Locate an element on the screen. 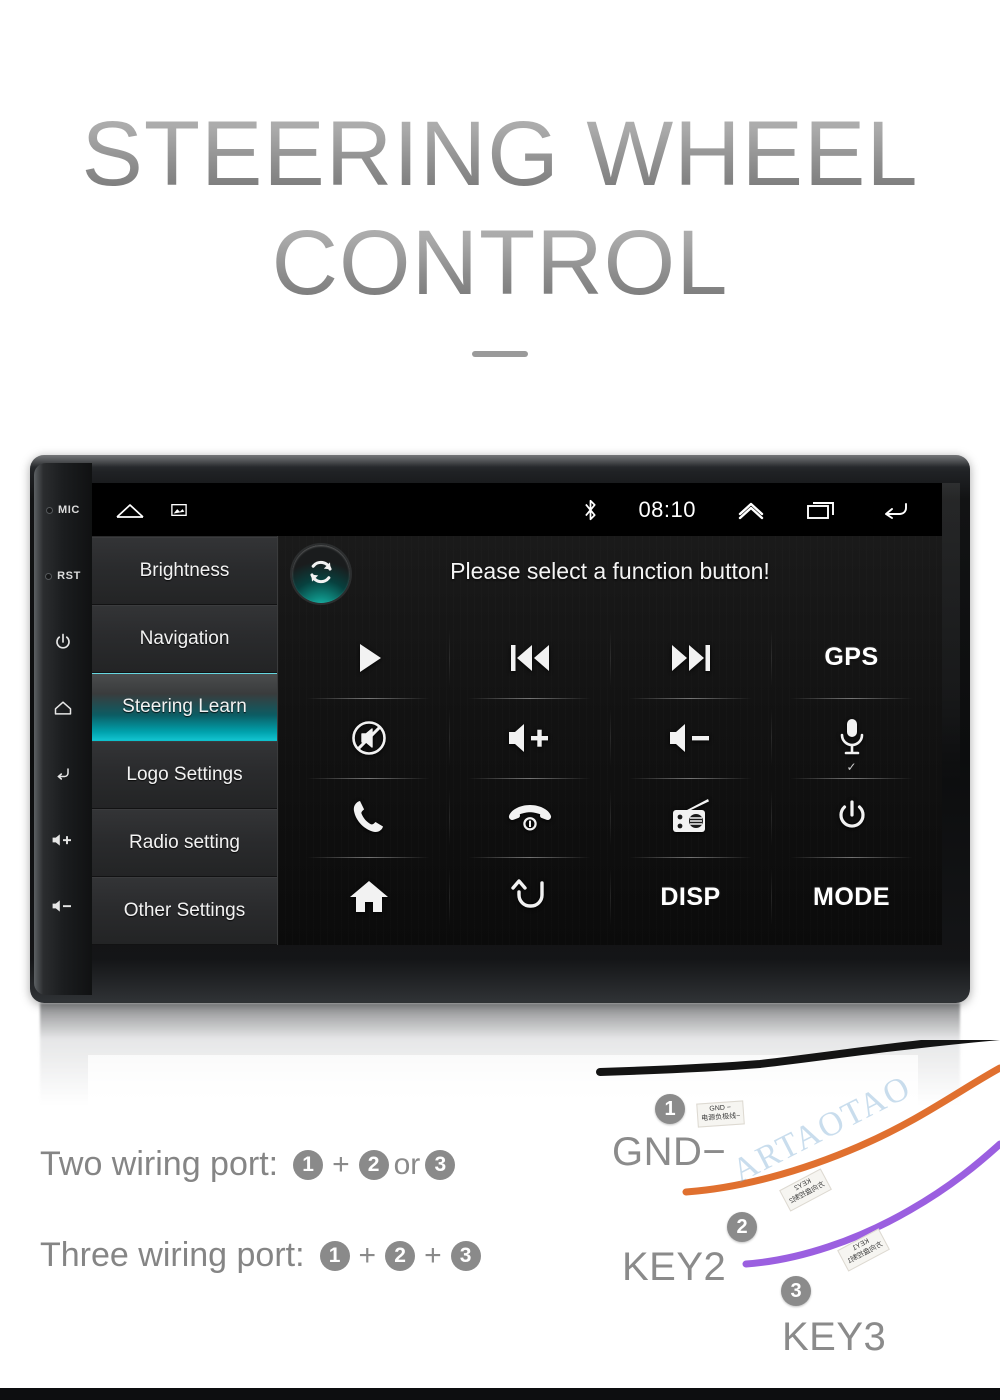 The height and width of the screenshot is (1400, 1000). two-port-label: Two wiring port: is located at coordinates (159, 1164).